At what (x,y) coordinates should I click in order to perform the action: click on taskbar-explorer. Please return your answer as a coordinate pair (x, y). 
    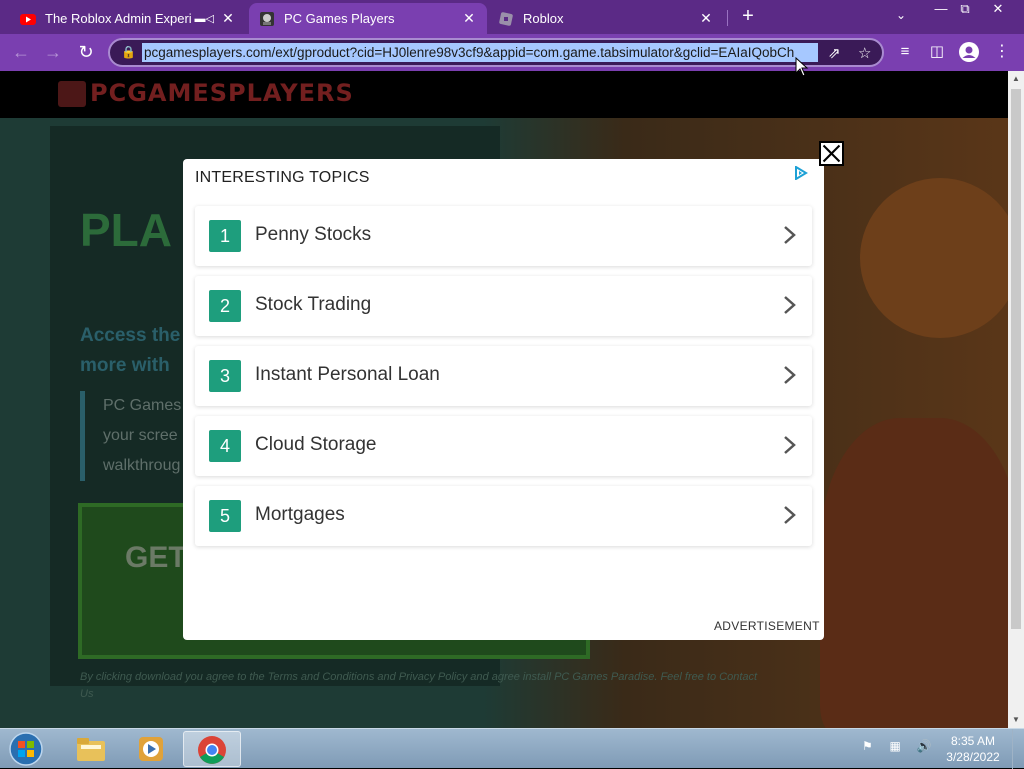
    Looking at the image, I should click on (91, 749).